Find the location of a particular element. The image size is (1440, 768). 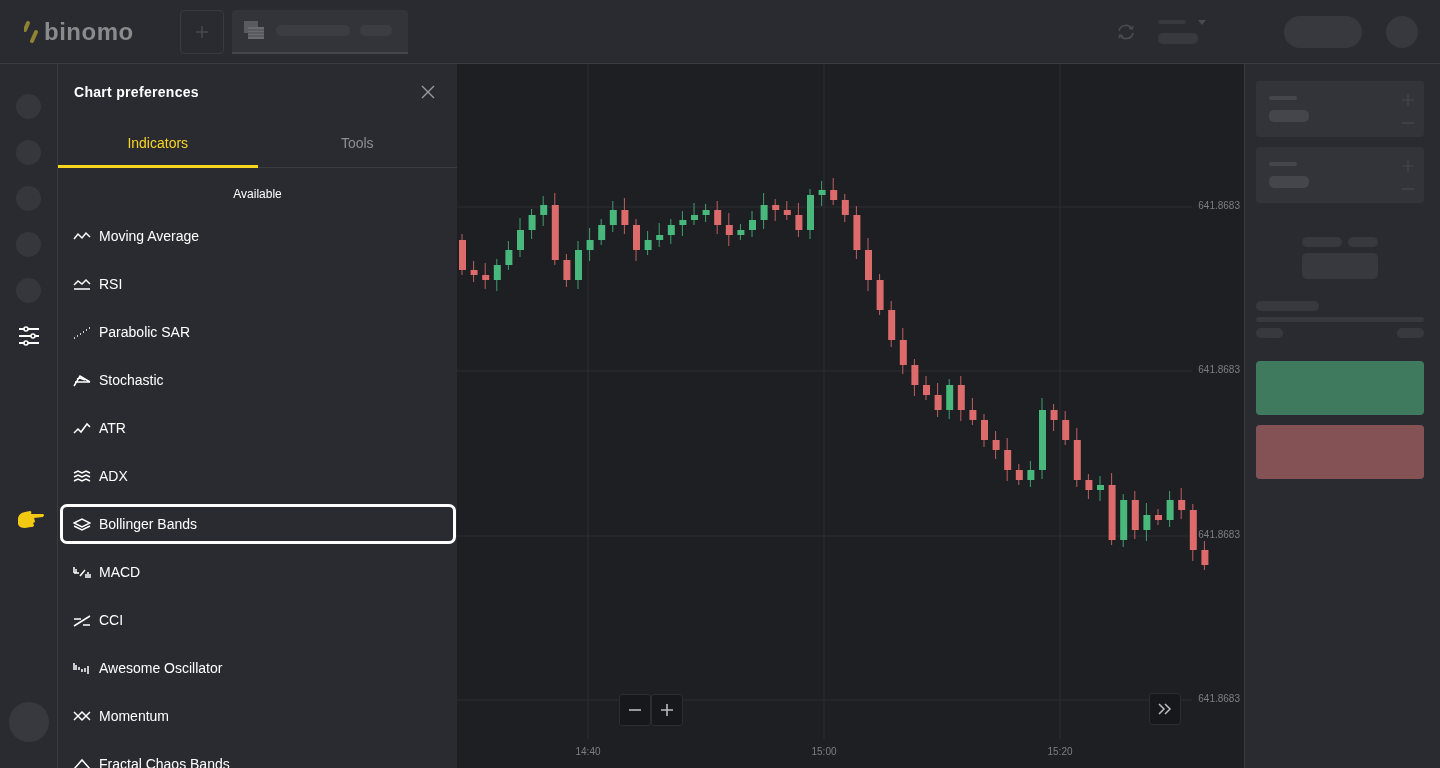

indicator-item: Awesome Oscillator is located at coordinates (258, 668).